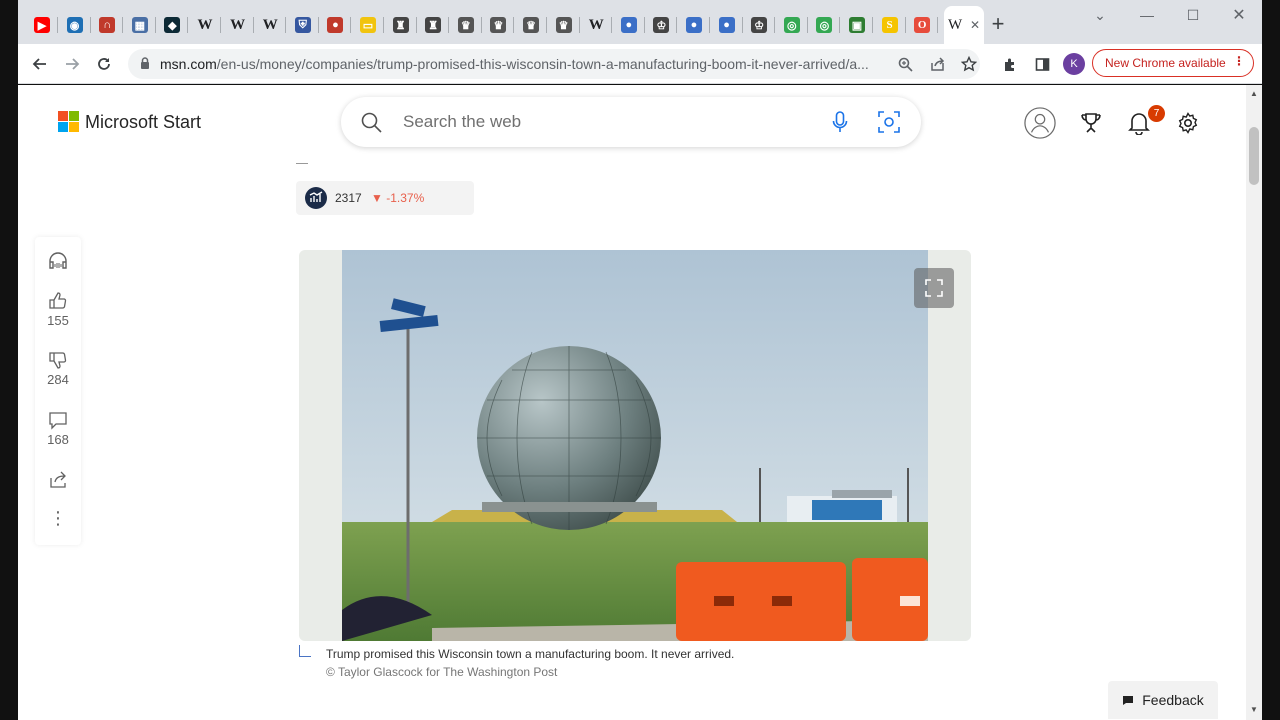  I want to click on browser-tab: ▶, so click(42, 25).